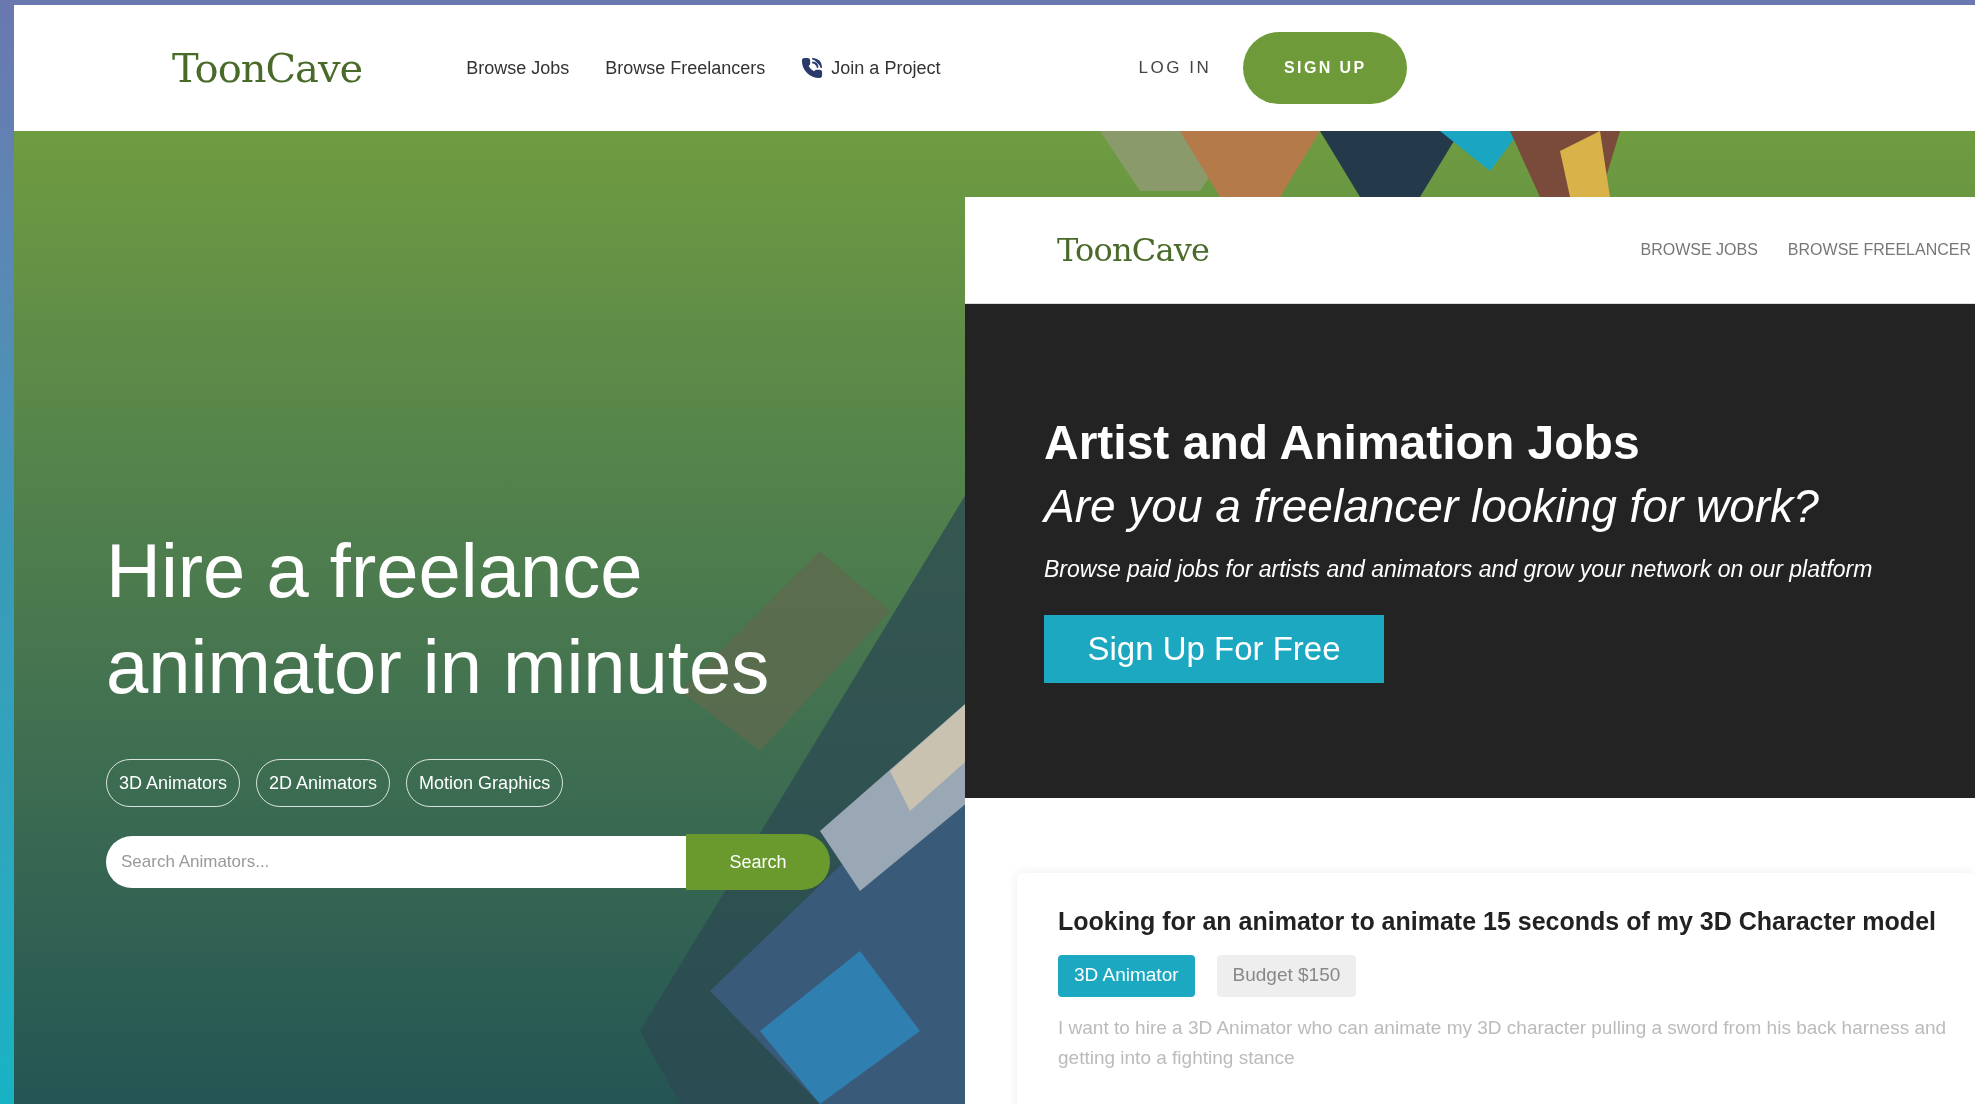 This screenshot has width=1975, height=1104. Describe the element at coordinates (438, 619) in the screenshot. I see `hero-title: Hire a freelance animator in minutes` at that location.